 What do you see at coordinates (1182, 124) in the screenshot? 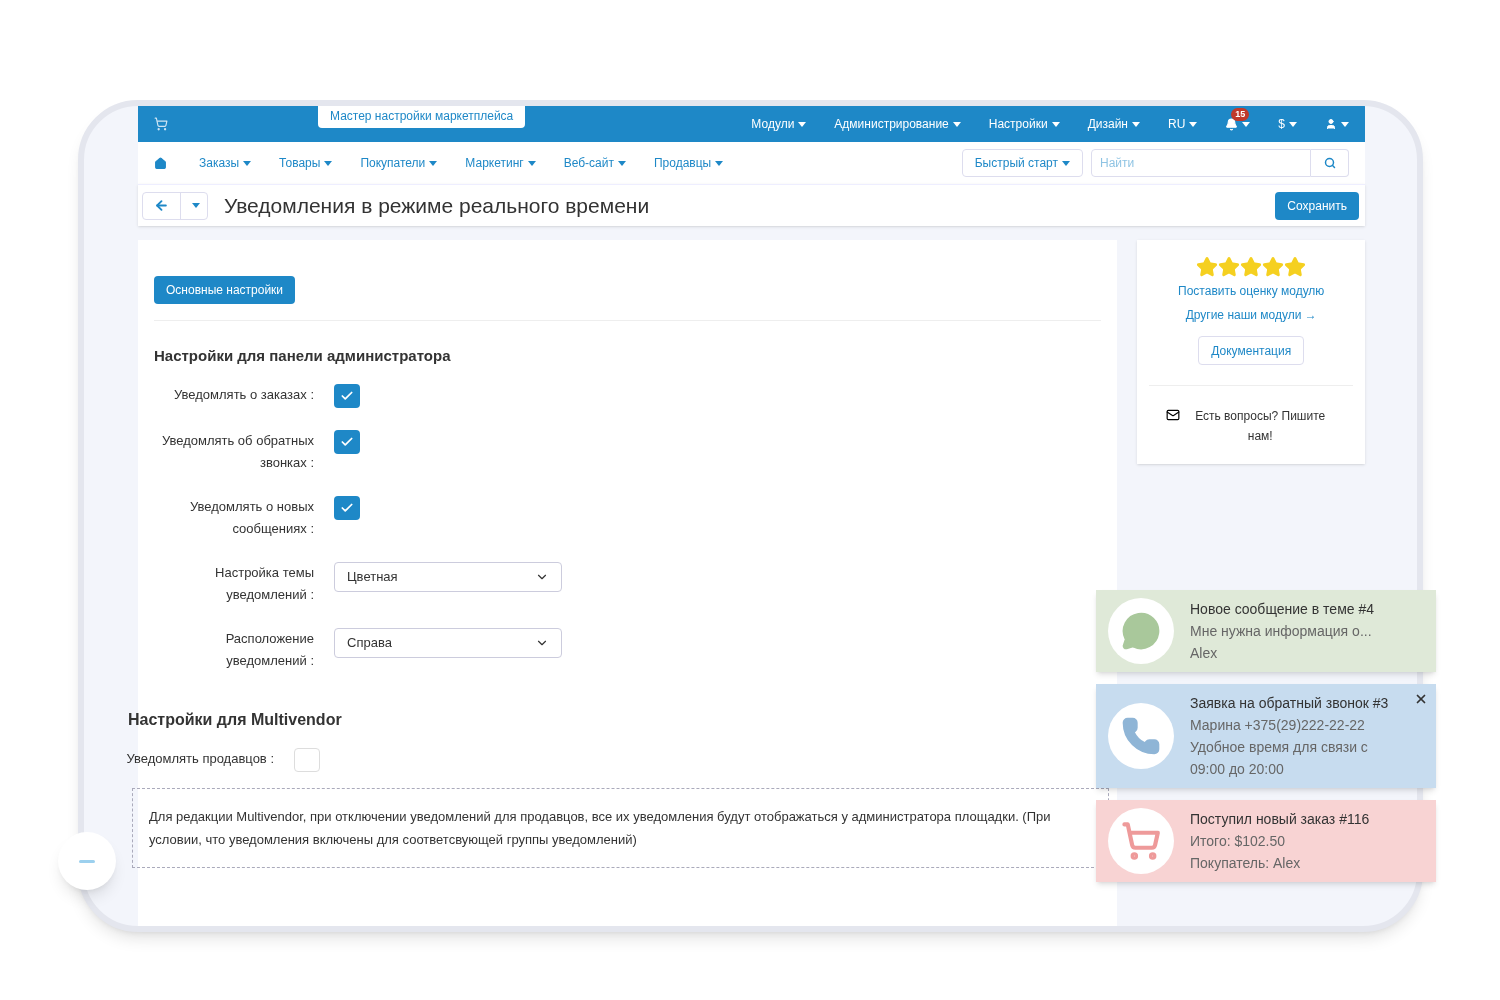
I see `menu-item: RU` at bounding box center [1182, 124].